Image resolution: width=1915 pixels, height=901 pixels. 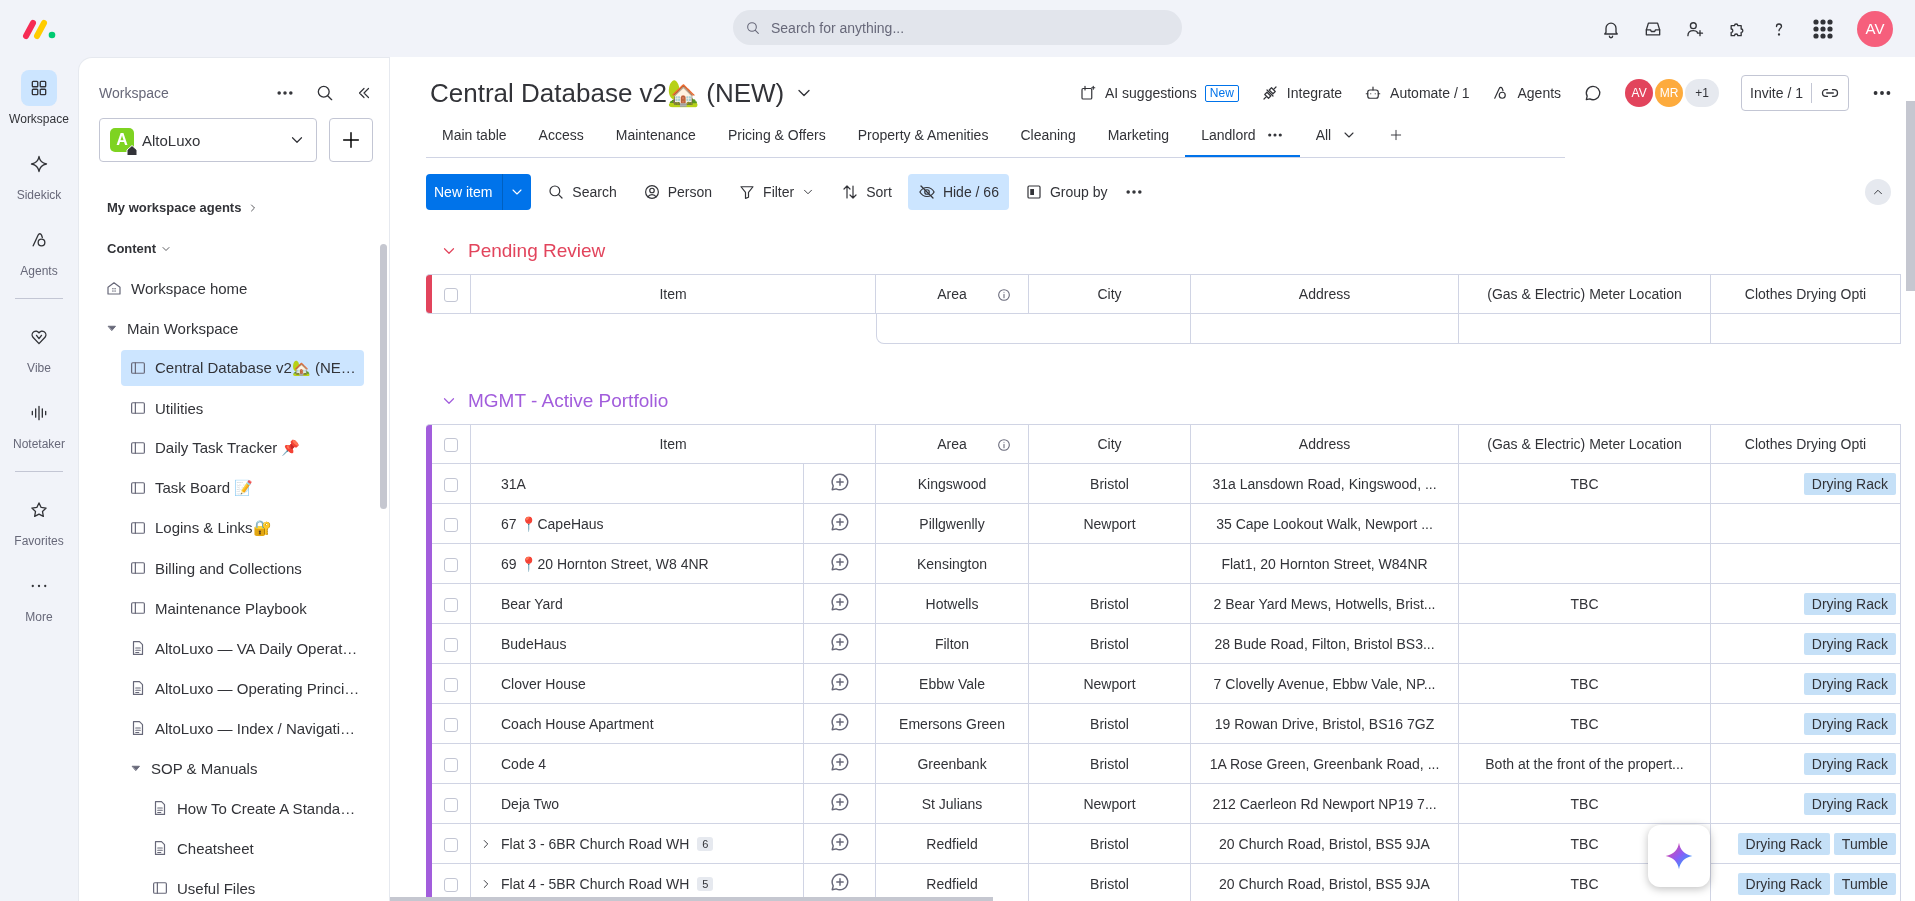 I want to click on view-tab: Maintenance, so click(x=655, y=136).